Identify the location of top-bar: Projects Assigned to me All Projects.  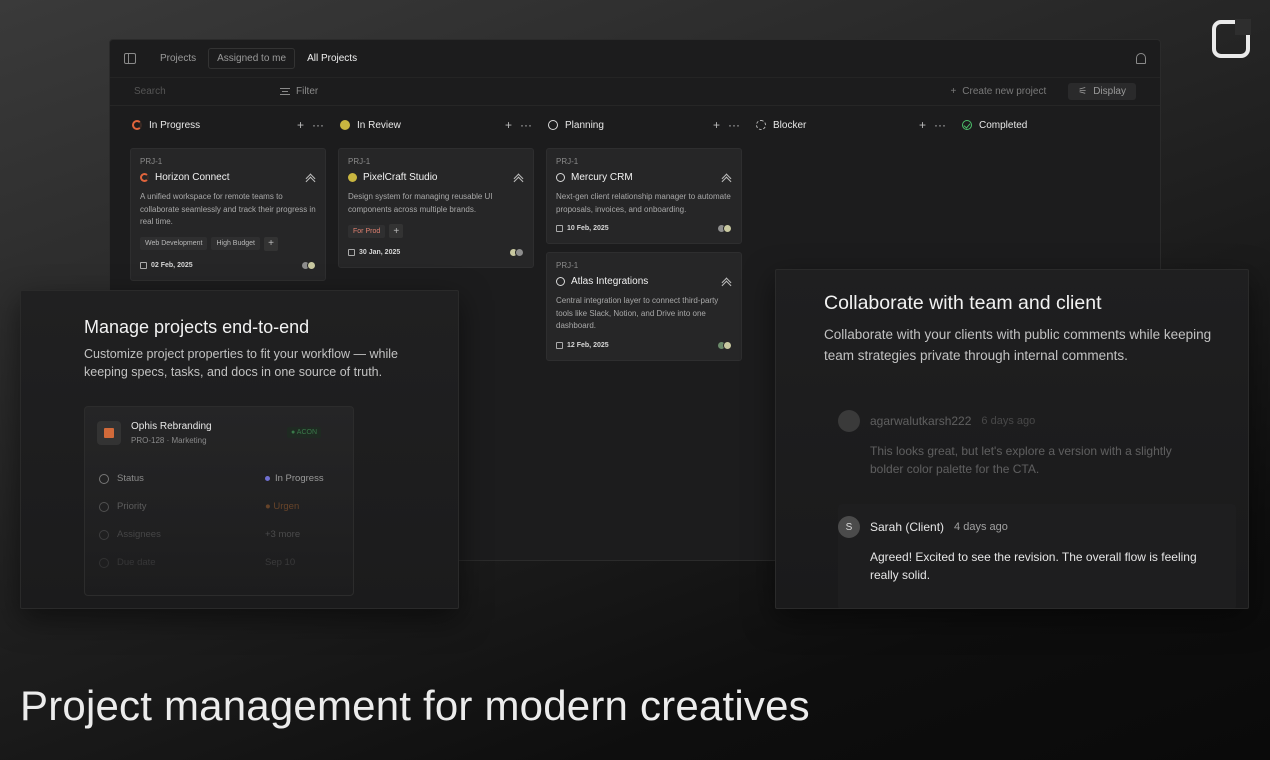
(635, 59).